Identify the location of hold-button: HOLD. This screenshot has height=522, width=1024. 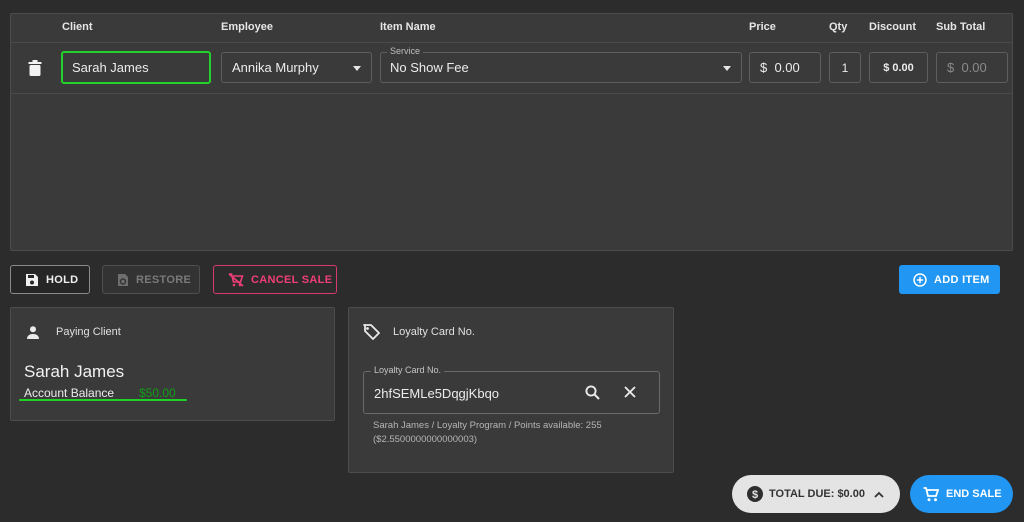
(50, 279).